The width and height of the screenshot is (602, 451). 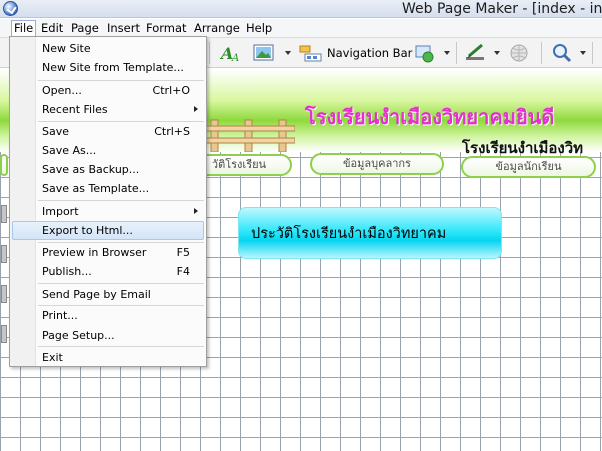 I want to click on fence-graphic, so click(x=250, y=135).